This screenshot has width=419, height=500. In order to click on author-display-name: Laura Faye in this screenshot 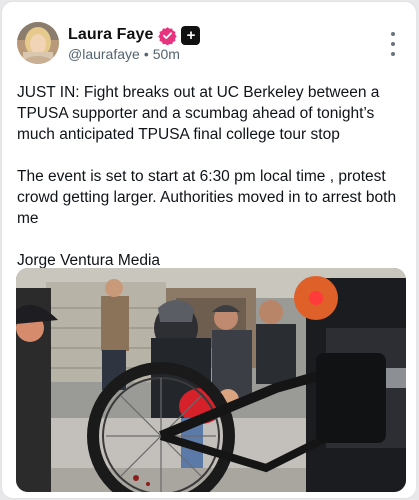, I will do `click(110, 35)`.